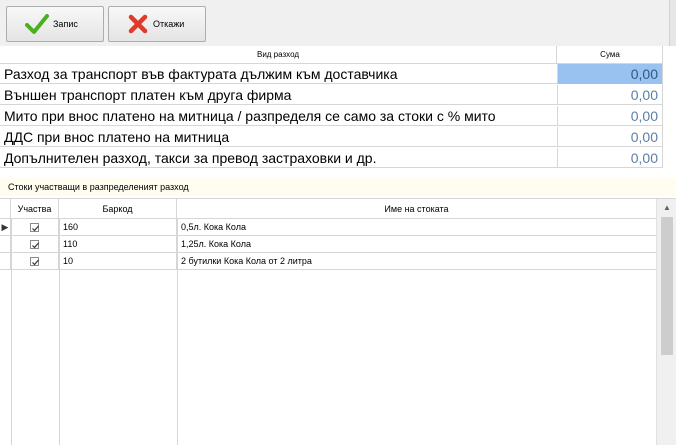  Describe the element at coordinates (35, 209) in the screenshot. I see `col-header-participates: Участва` at that location.